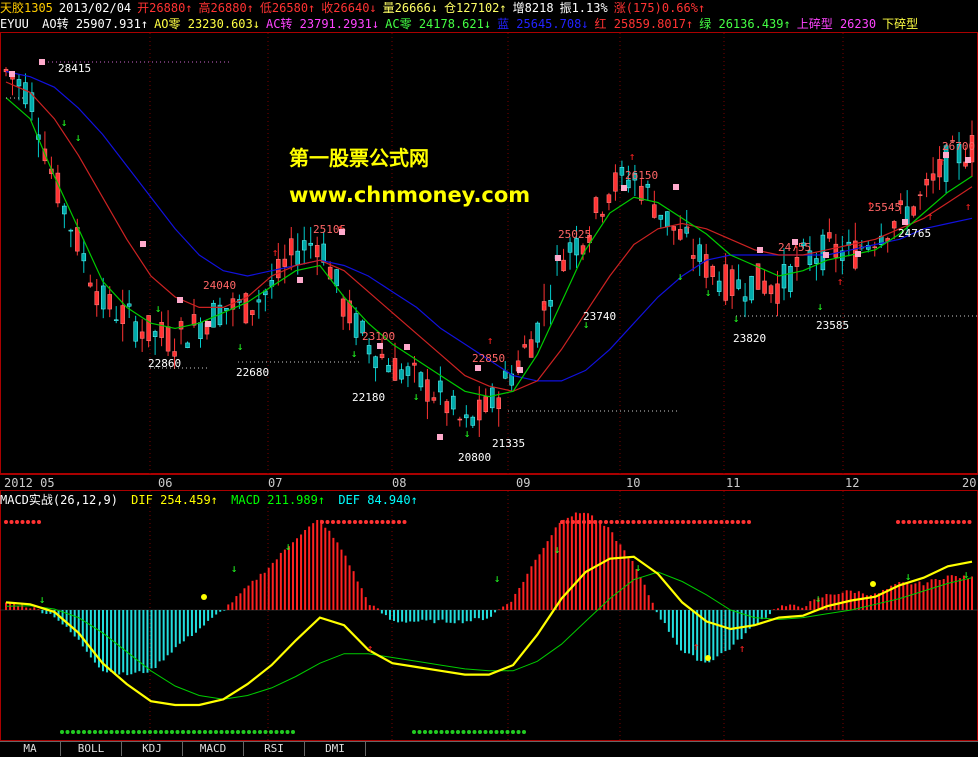 This screenshot has height=757, width=978. Describe the element at coordinates (213, 749) in the screenshot. I see `tab-macd: MACD` at that location.